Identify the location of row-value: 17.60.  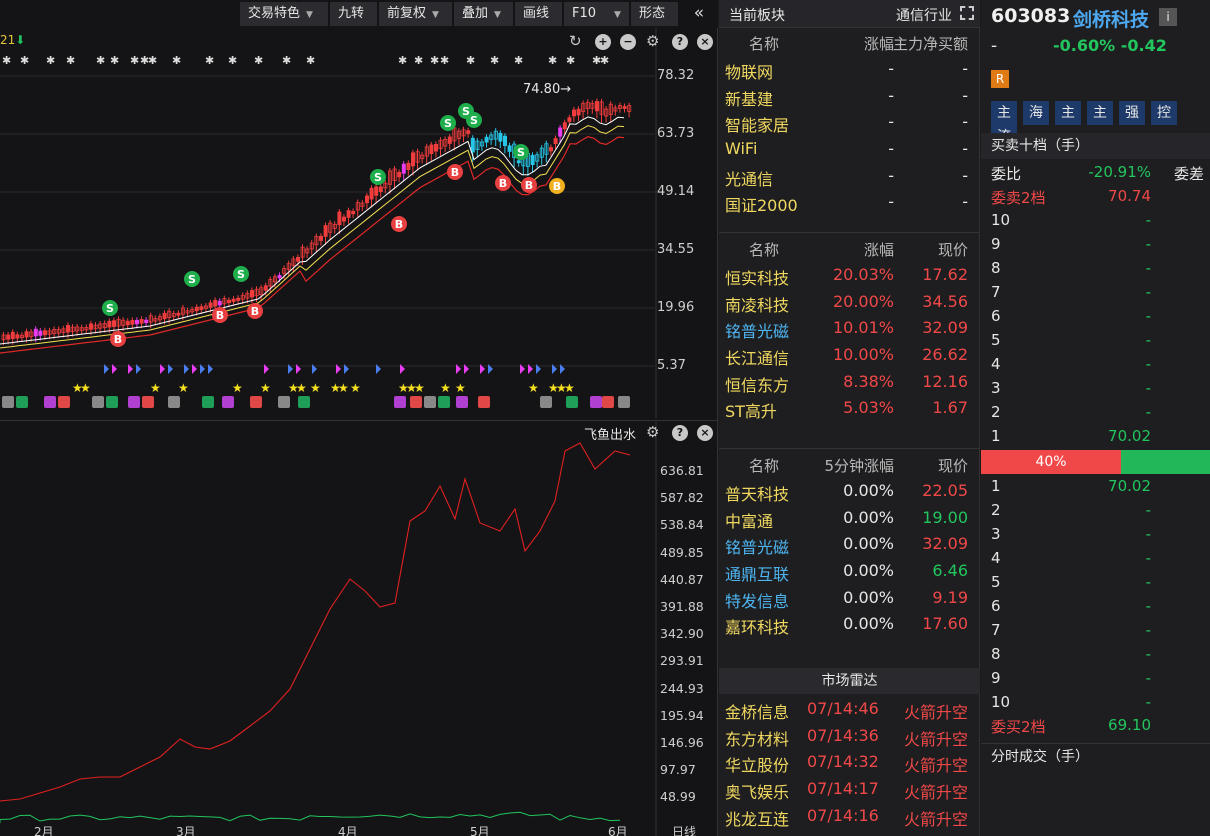
(945, 624).